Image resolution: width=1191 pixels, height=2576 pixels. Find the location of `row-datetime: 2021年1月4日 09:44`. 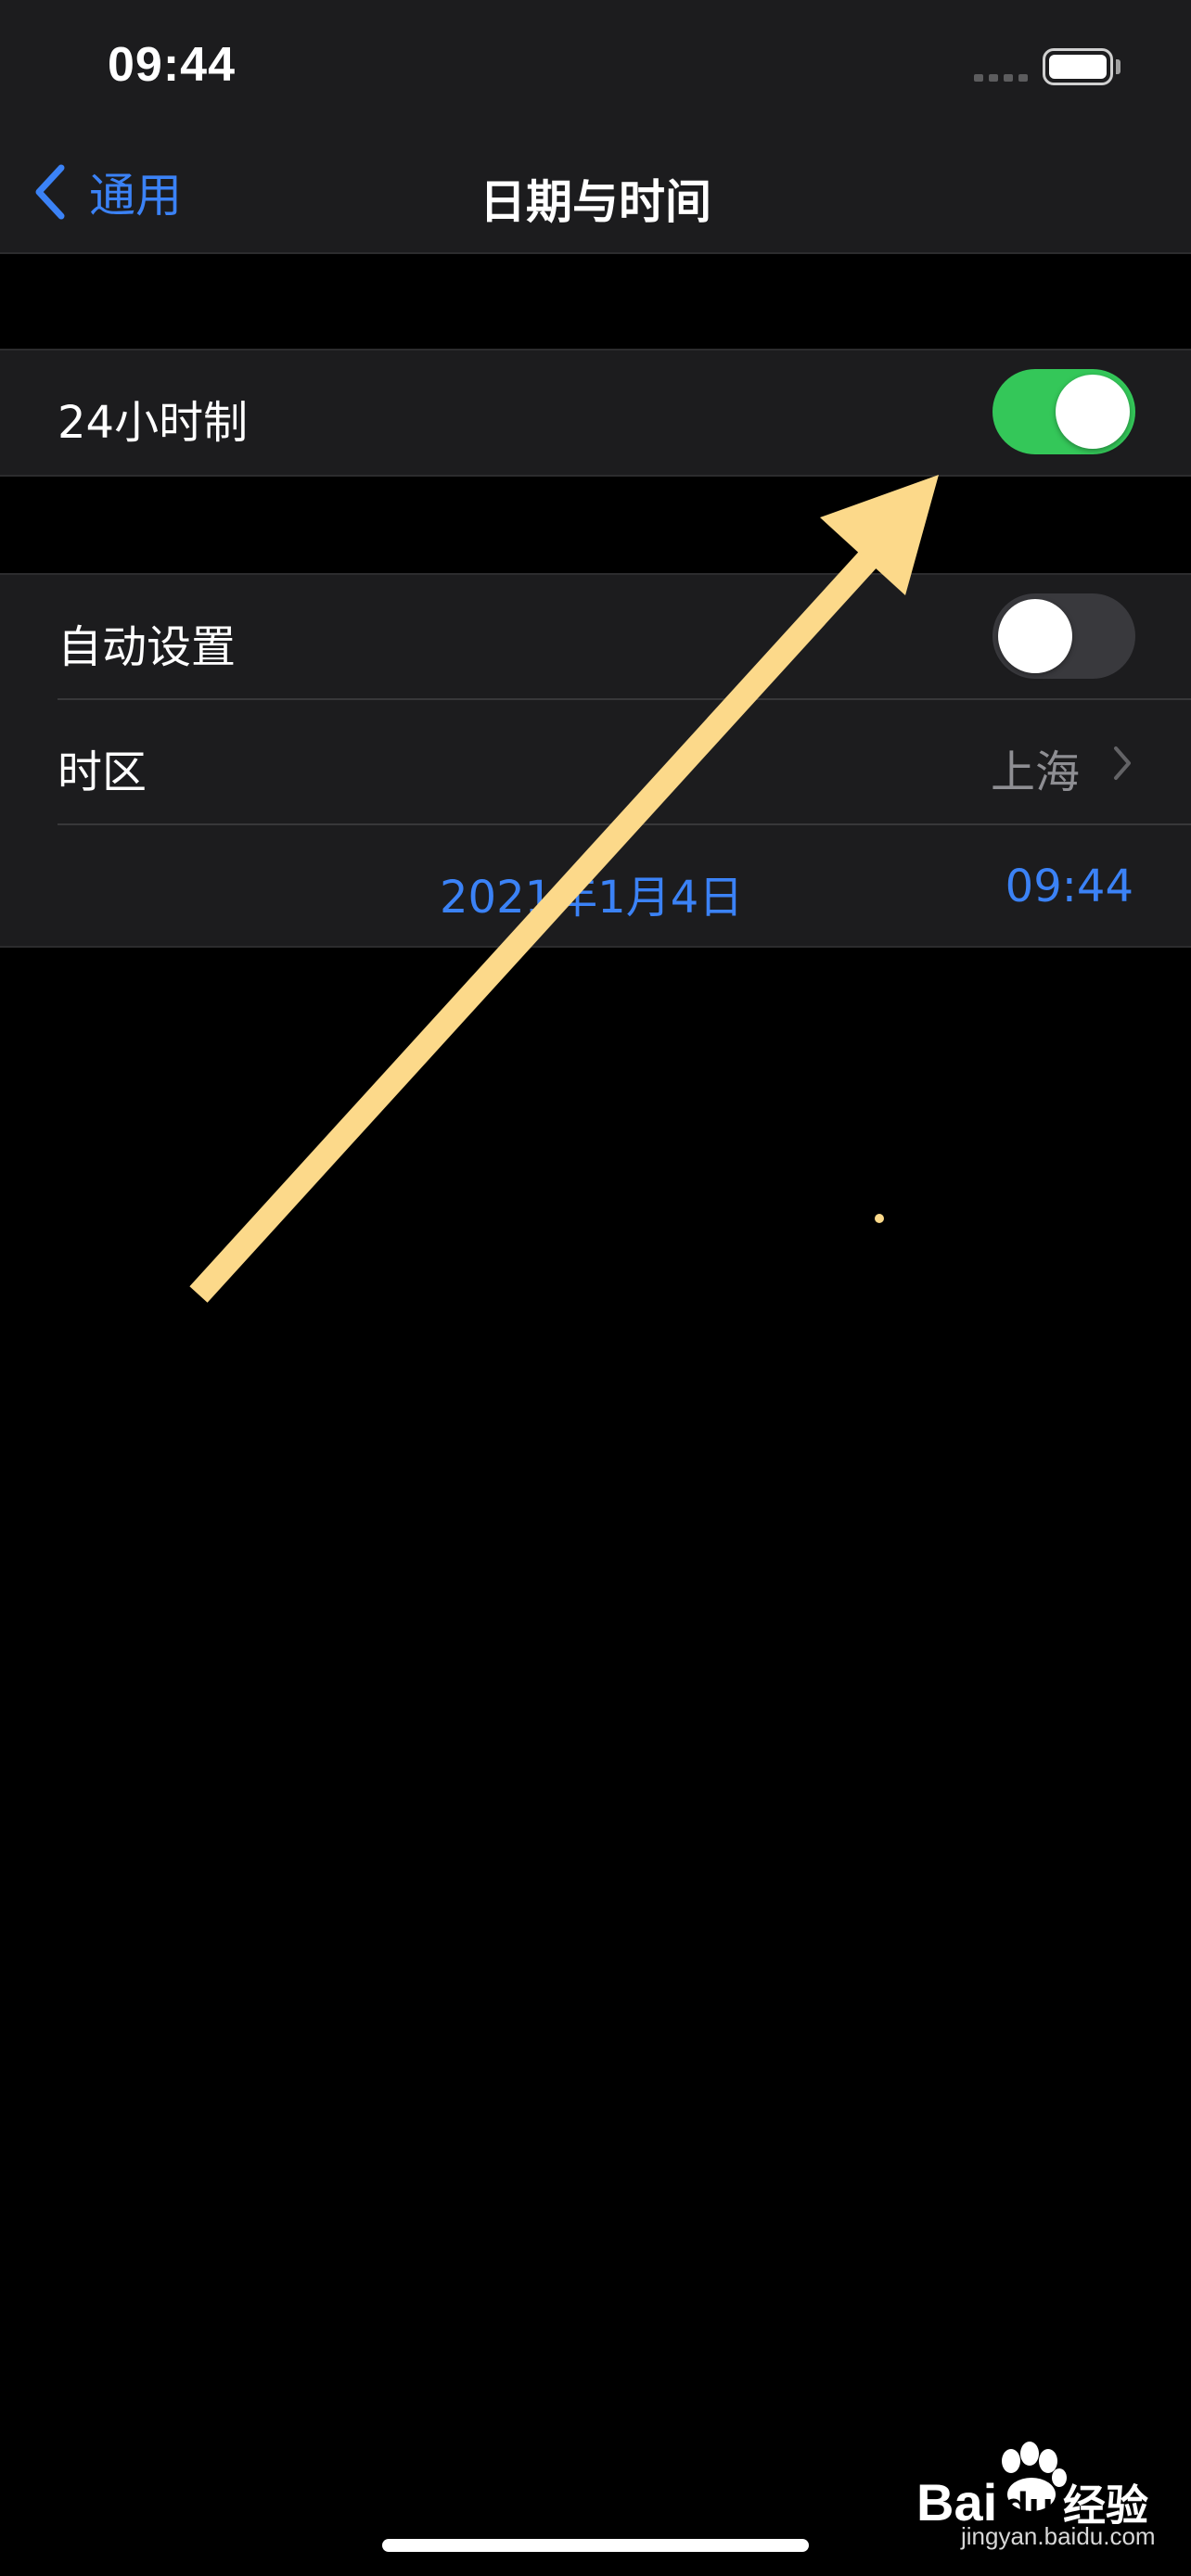

row-datetime: 2021年1月4日 09:44 is located at coordinates (595, 887).